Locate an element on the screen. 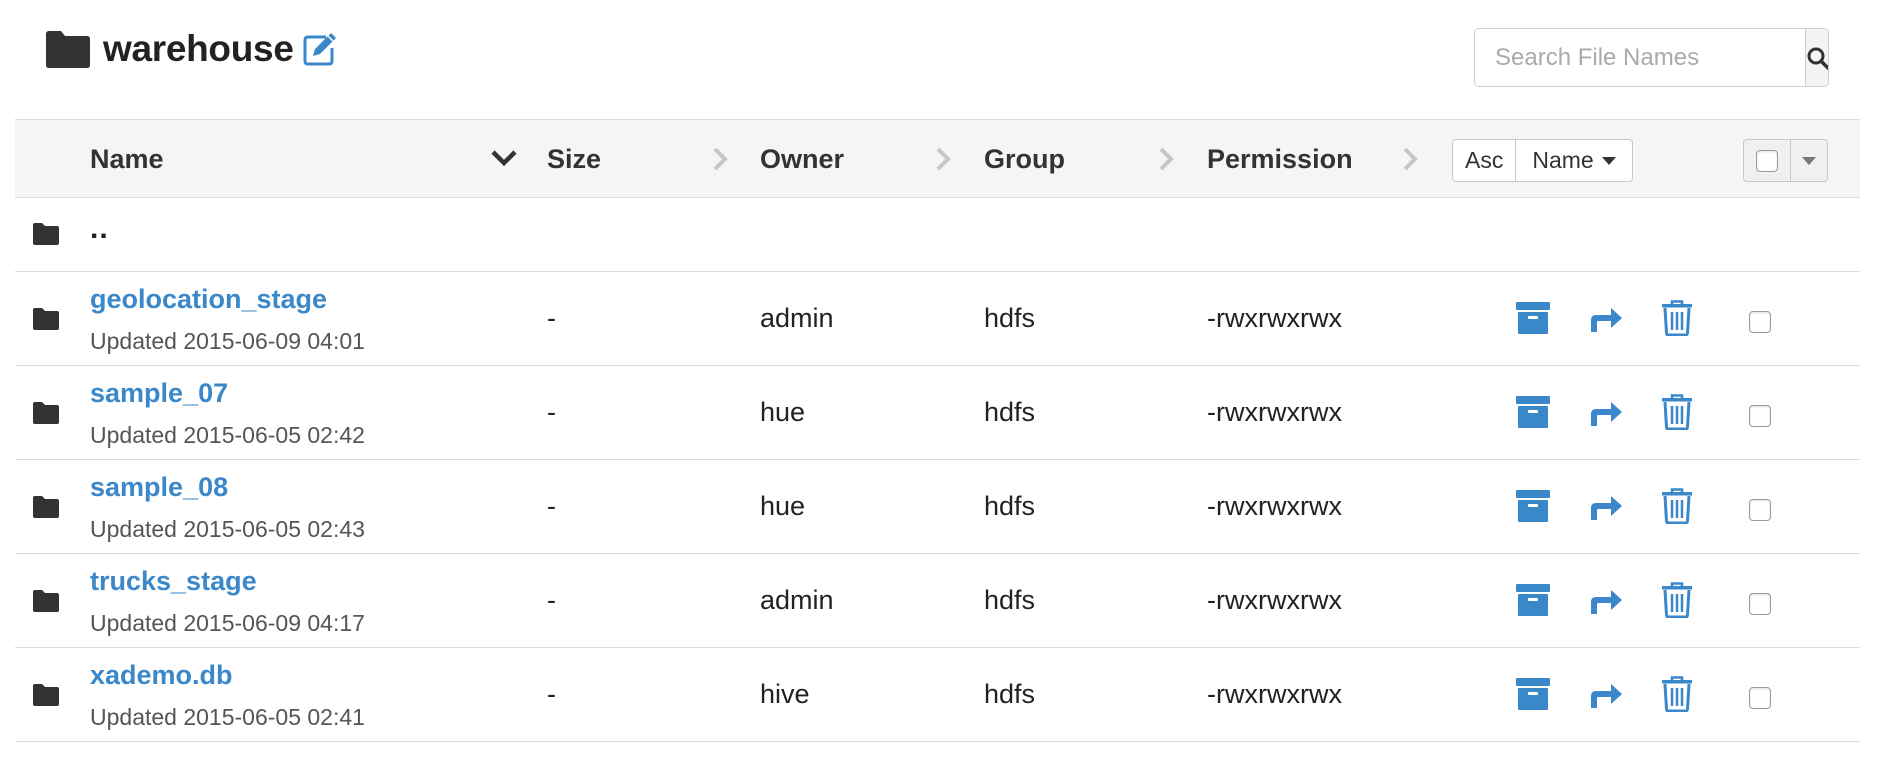 The width and height of the screenshot is (1878, 772). select-all-control is located at coordinates (1785, 160).